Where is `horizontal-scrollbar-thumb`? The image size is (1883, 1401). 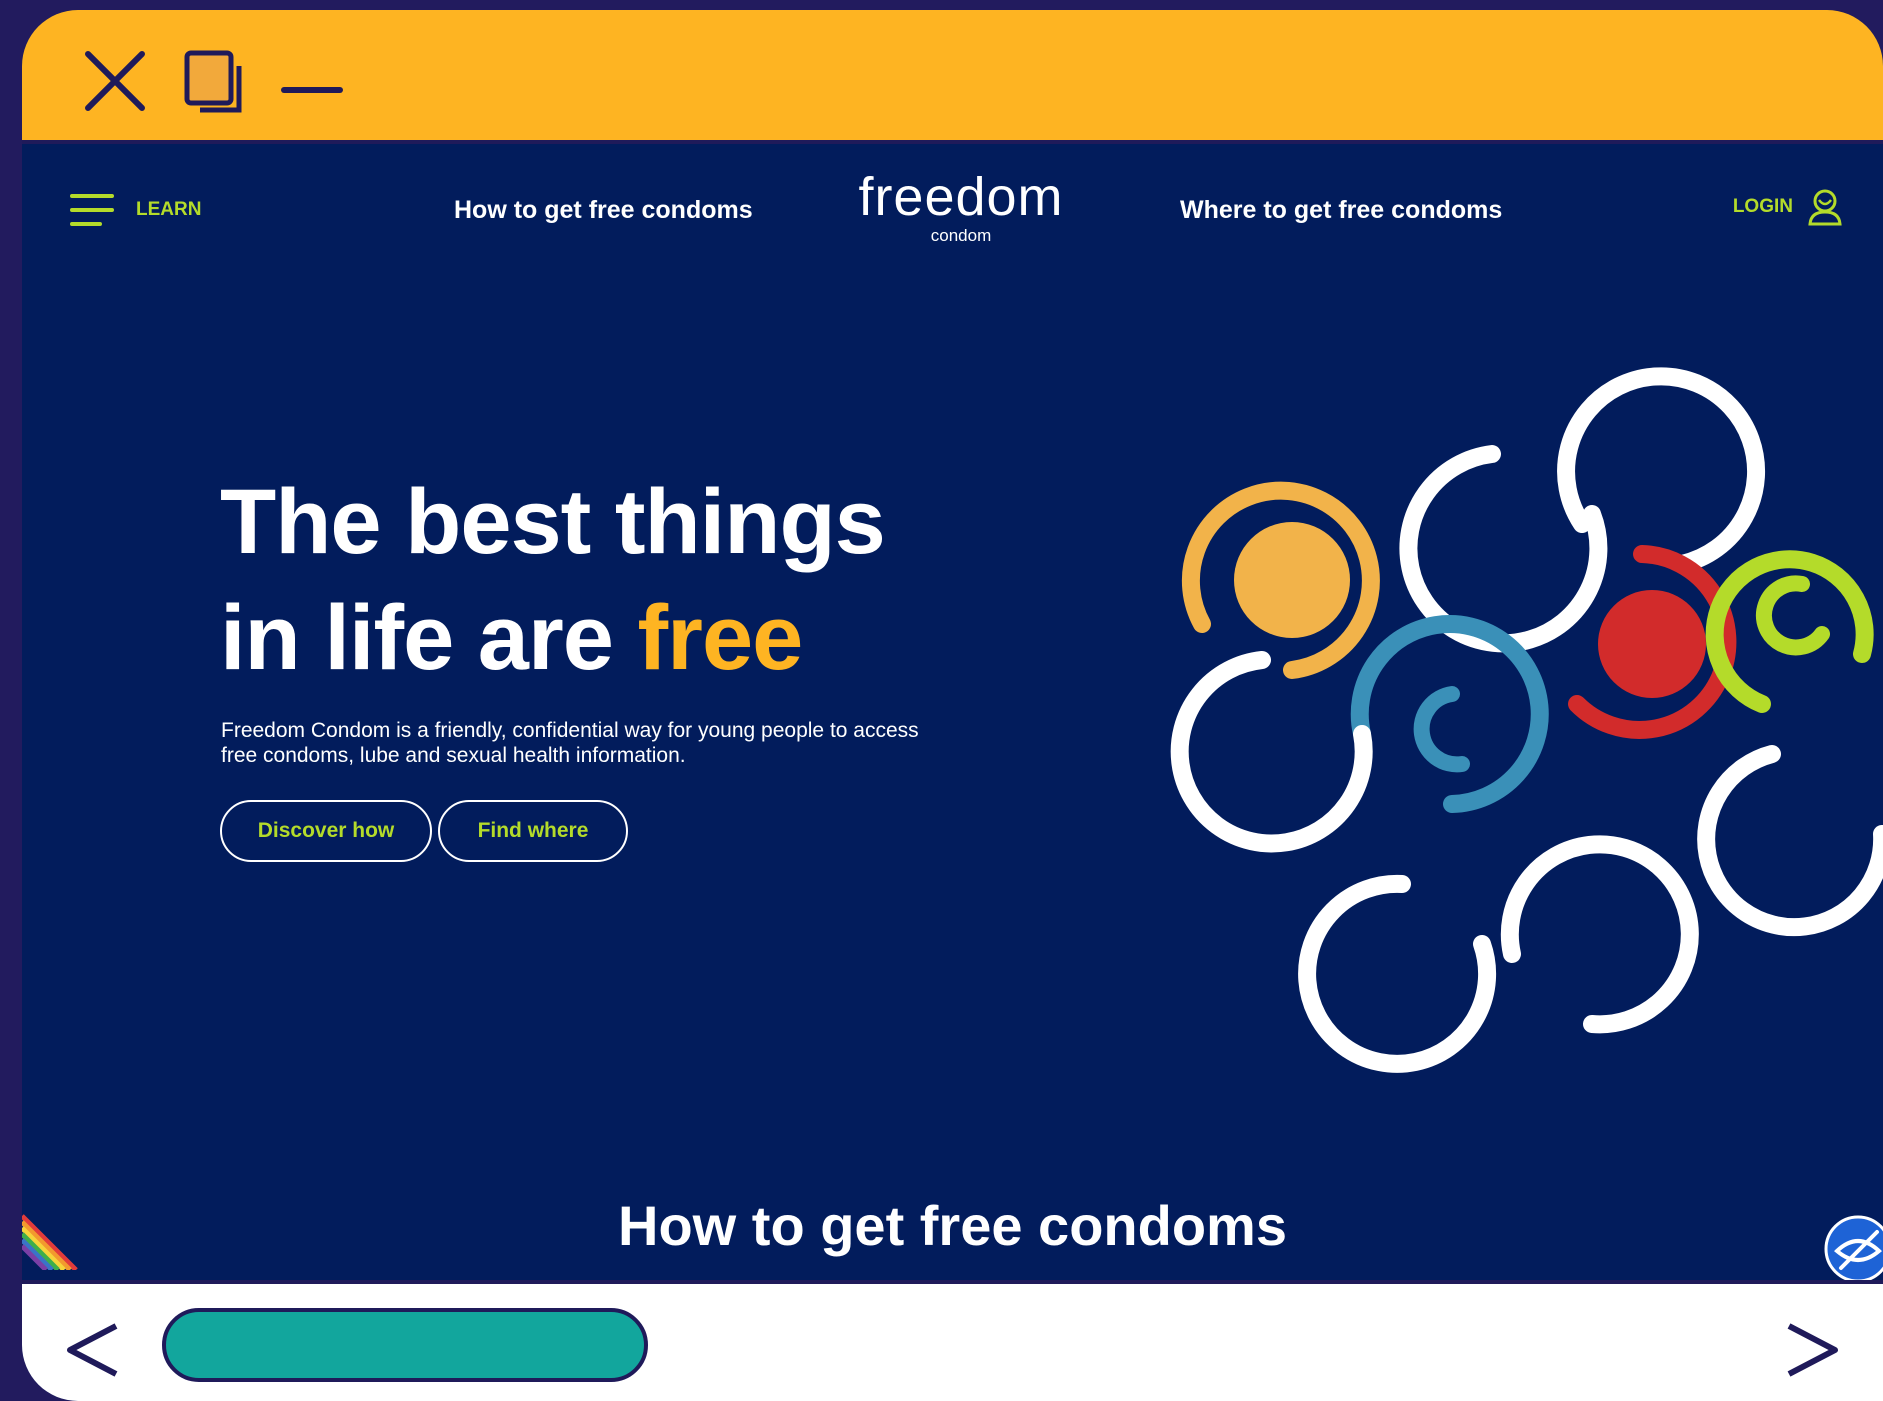 horizontal-scrollbar-thumb is located at coordinates (405, 1345).